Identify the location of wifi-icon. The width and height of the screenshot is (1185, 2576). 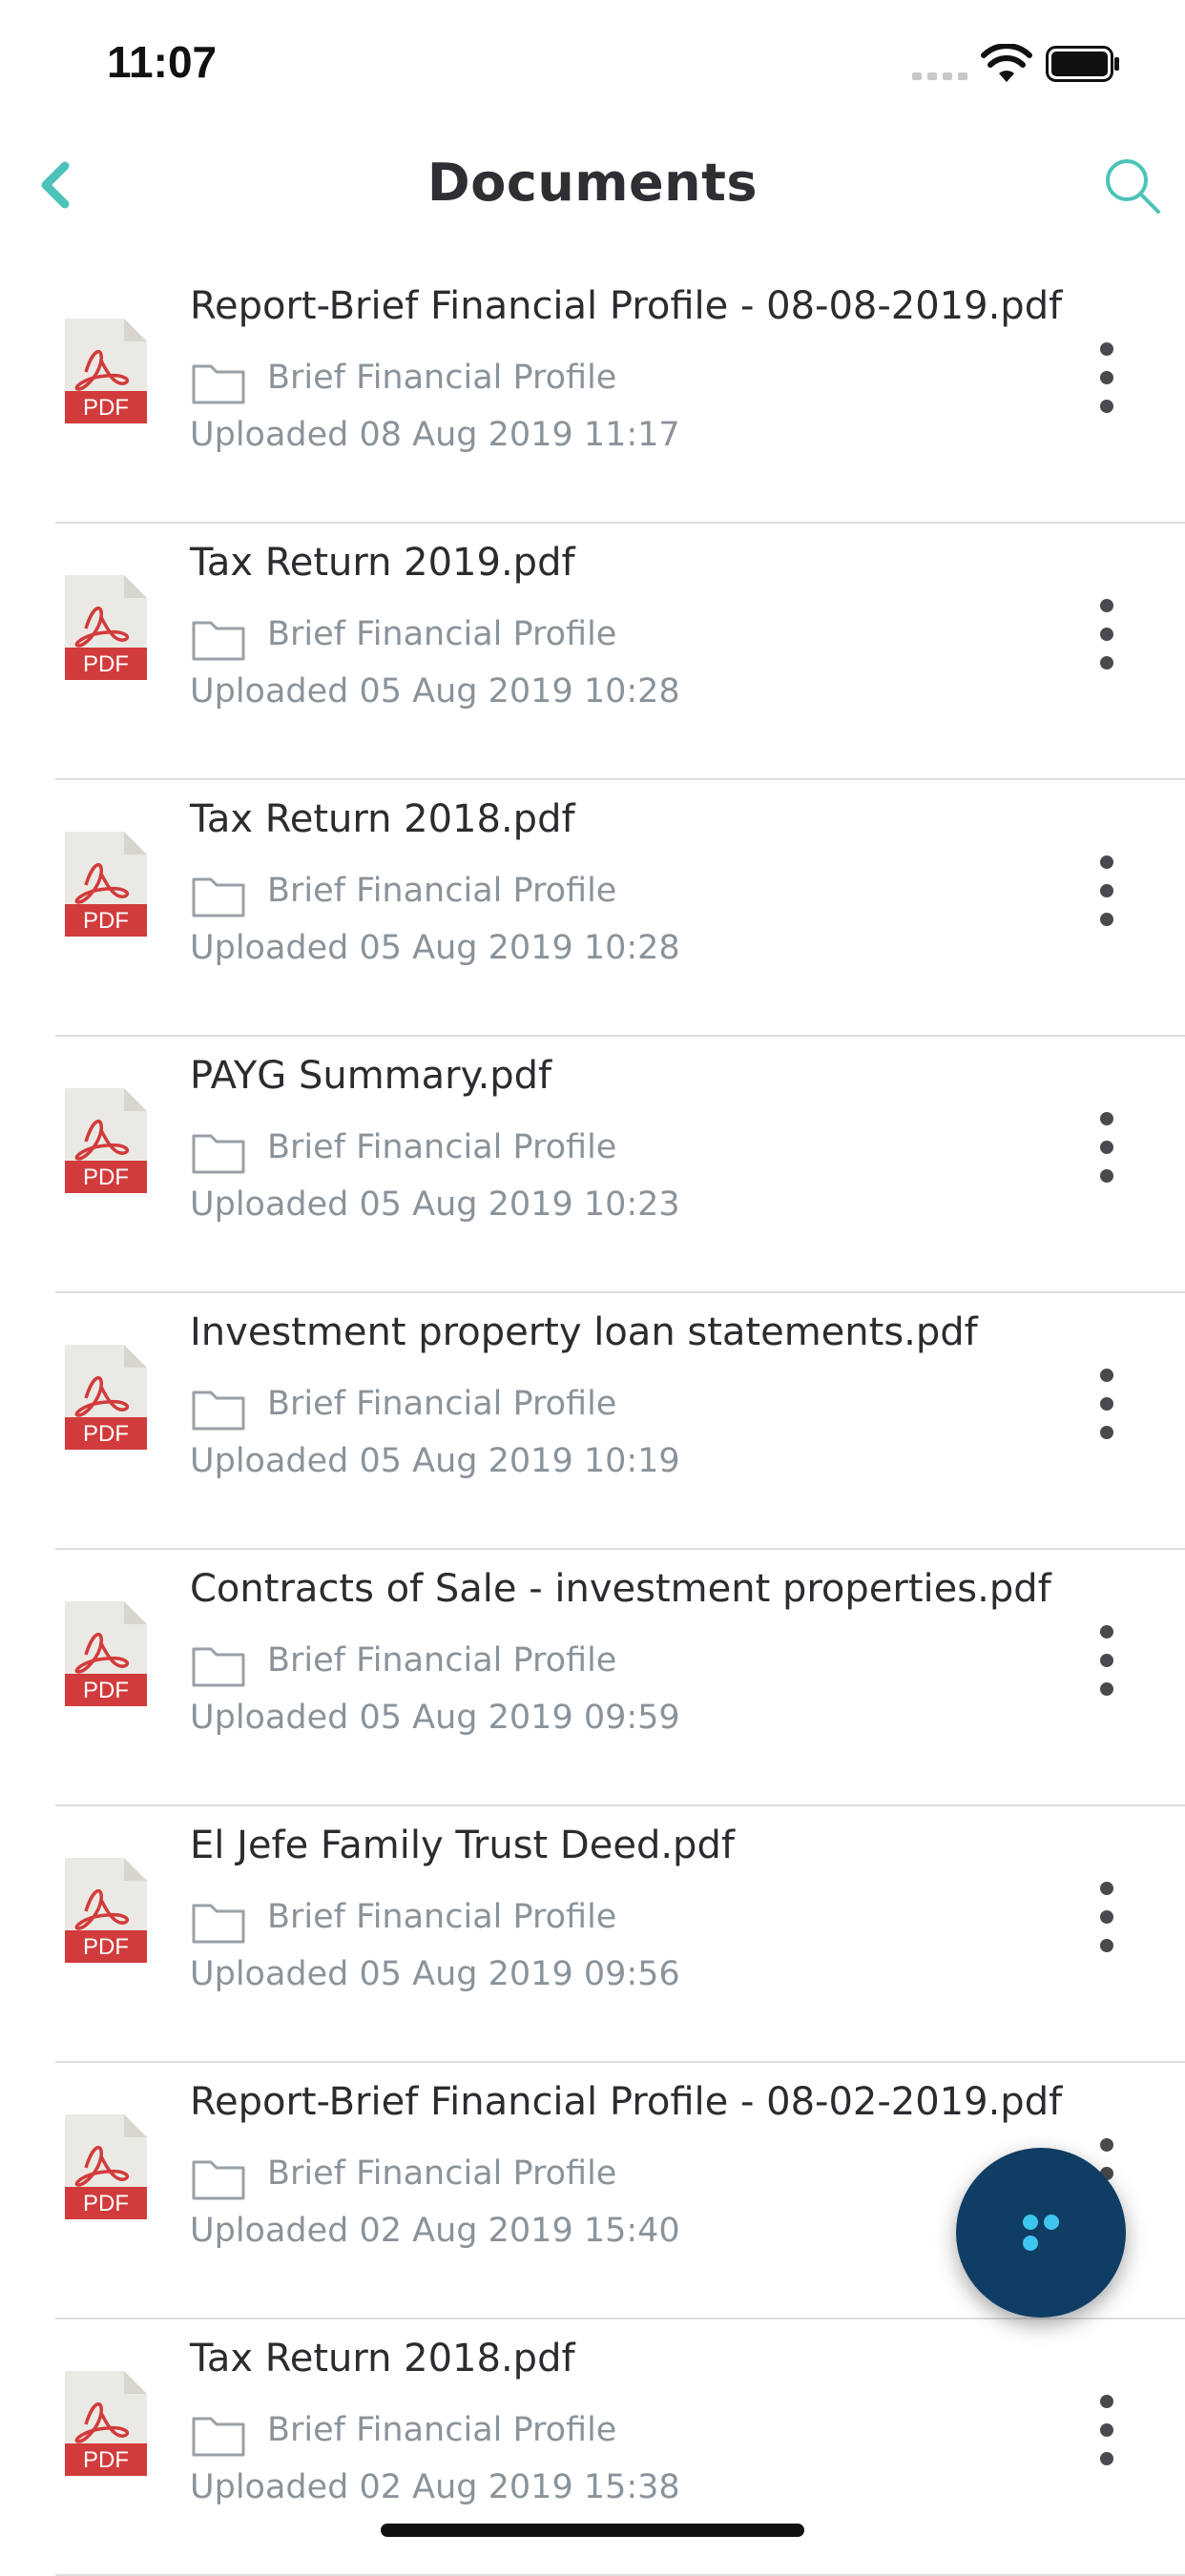
(1006, 63).